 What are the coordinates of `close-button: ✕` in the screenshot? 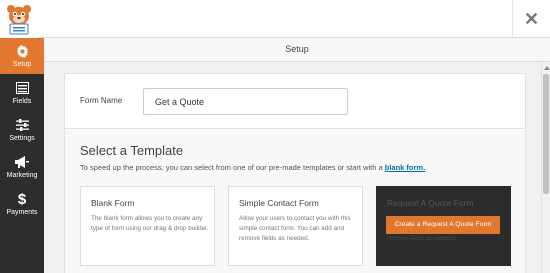 It's located at (531, 19).